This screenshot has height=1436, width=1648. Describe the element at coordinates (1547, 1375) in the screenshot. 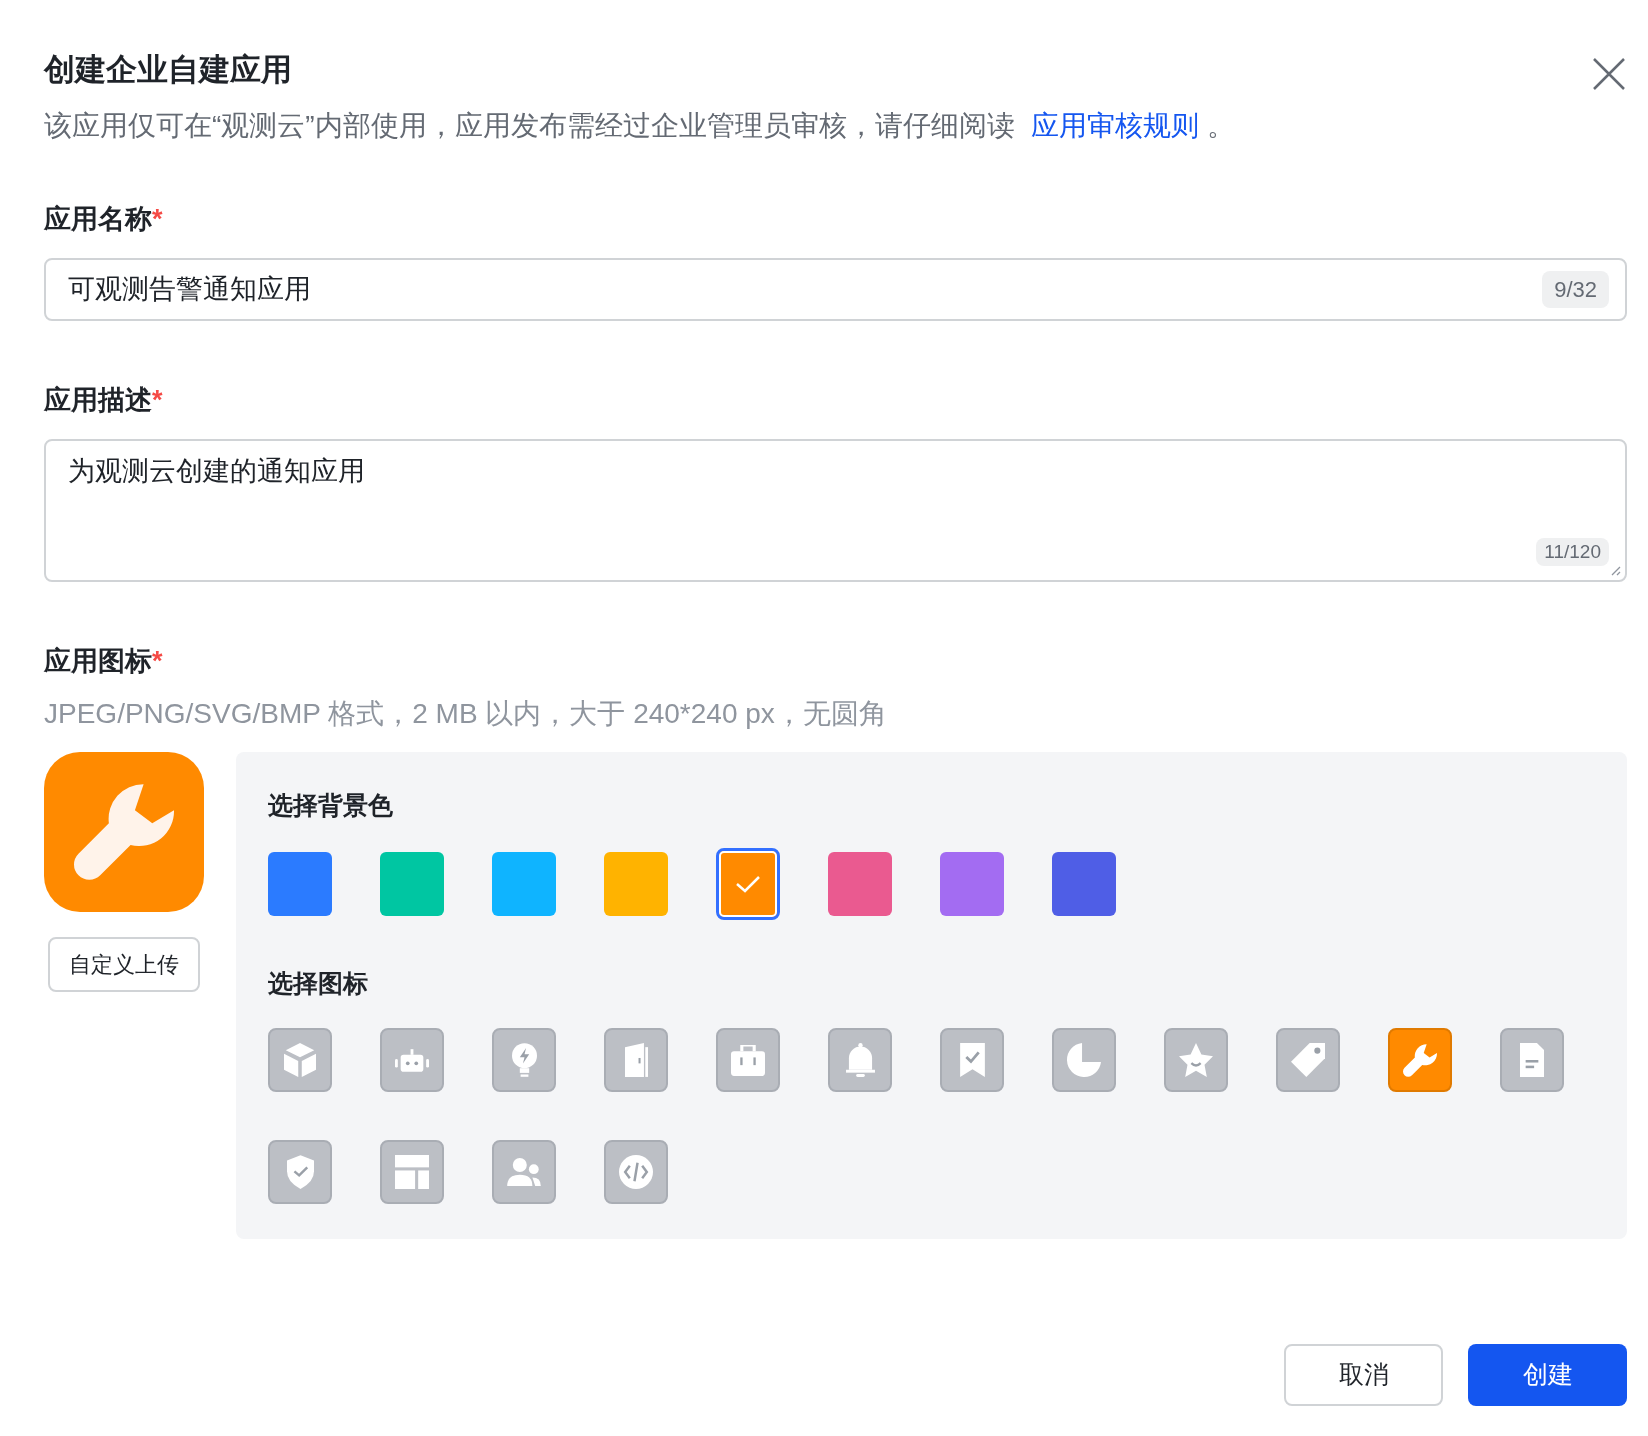

I see `create-button: 创建` at that location.